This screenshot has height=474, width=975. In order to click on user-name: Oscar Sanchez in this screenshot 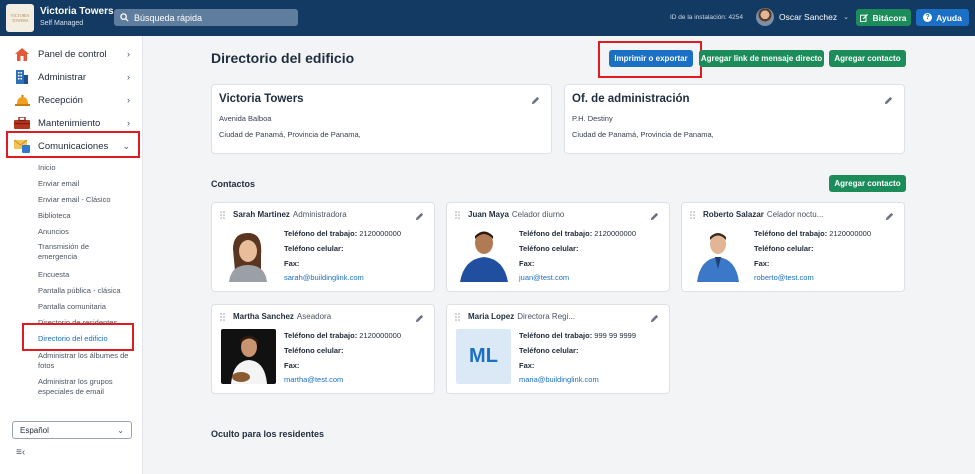, I will do `click(808, 17)`.